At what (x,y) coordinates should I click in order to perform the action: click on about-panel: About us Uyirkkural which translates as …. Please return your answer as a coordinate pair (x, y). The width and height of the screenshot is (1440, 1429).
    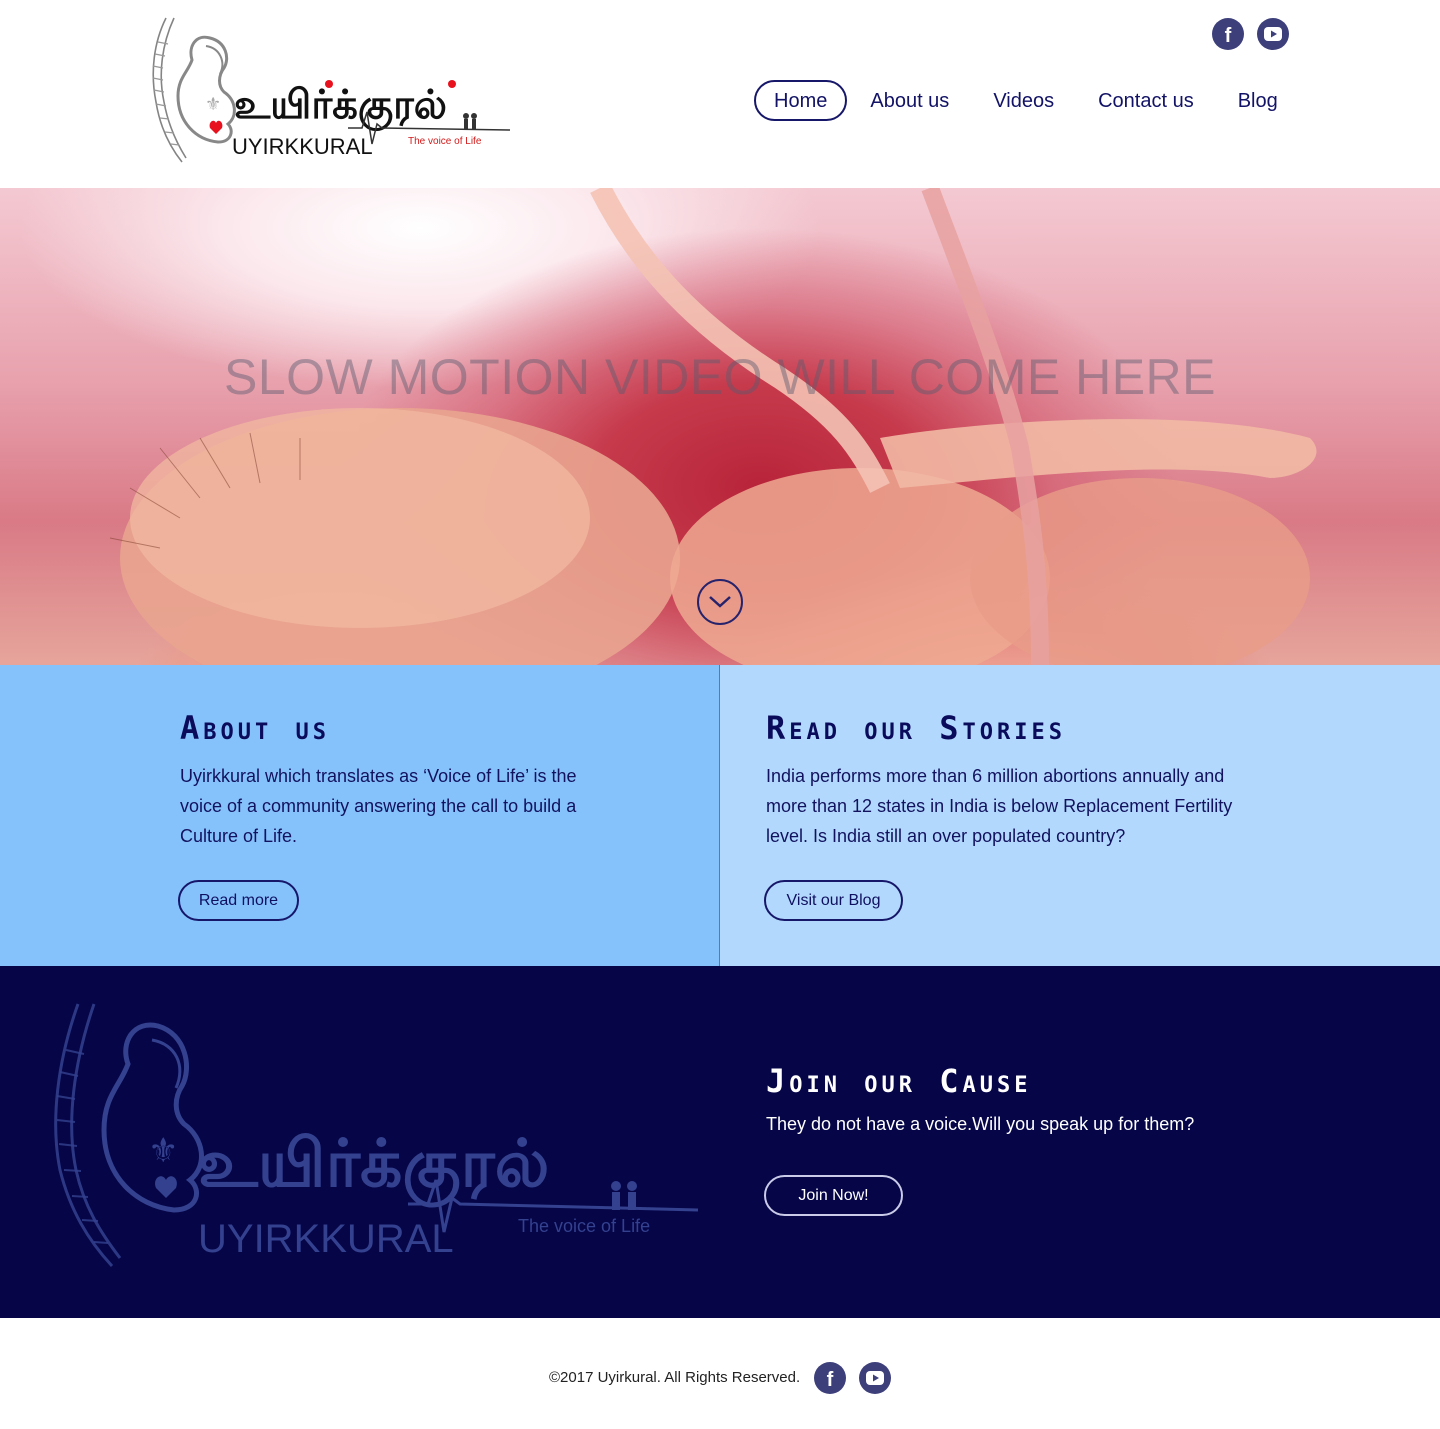
    Looking at the image, I should click on (360, 815).